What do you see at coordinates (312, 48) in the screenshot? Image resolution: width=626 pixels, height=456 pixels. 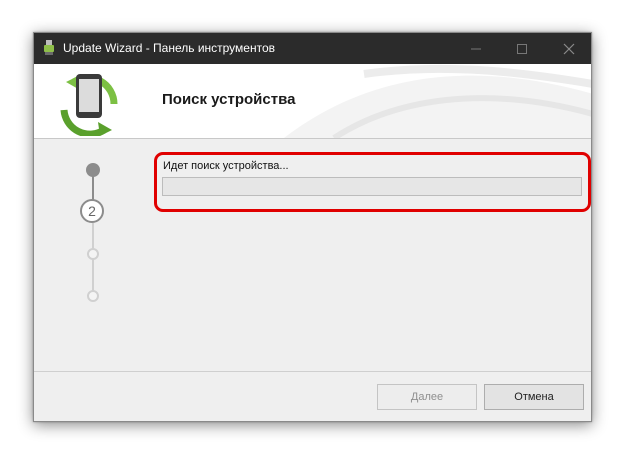 I see `title-bar: Update Wizard - Панель инструментов` at bounding box center [312, 48].